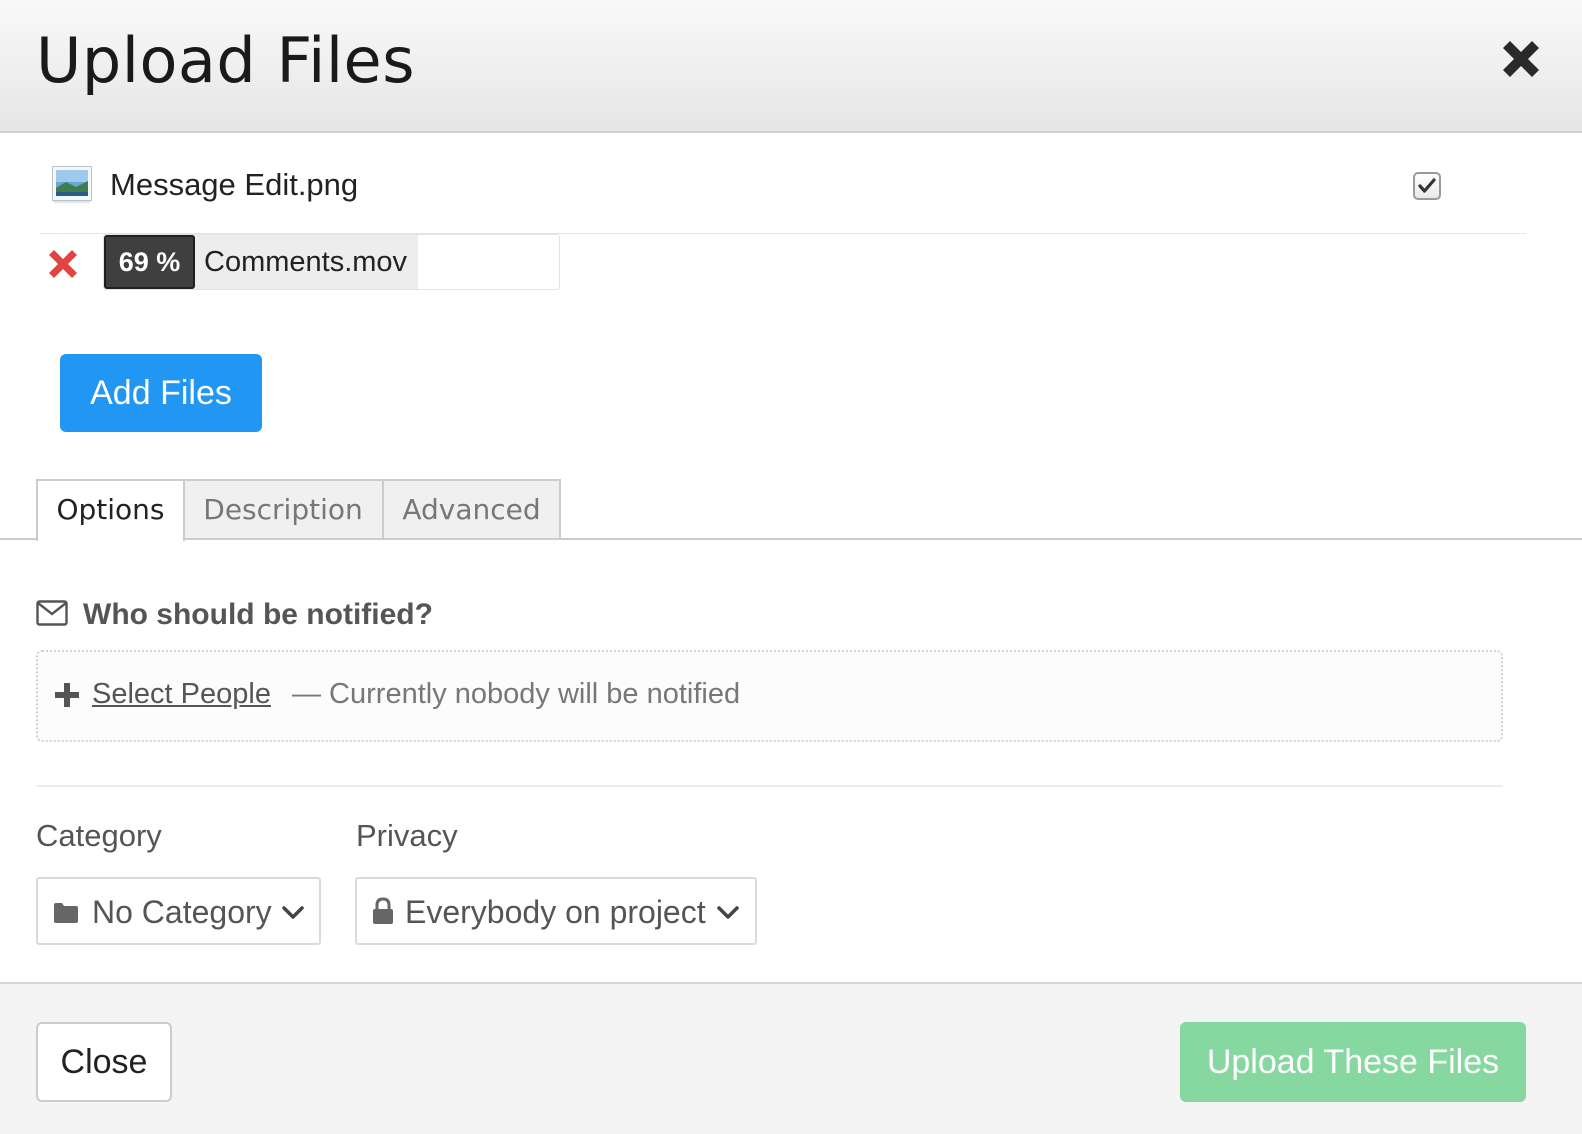 The image size is (1582, 1134). I want to click on file-checkbox, so click(1427, 186).